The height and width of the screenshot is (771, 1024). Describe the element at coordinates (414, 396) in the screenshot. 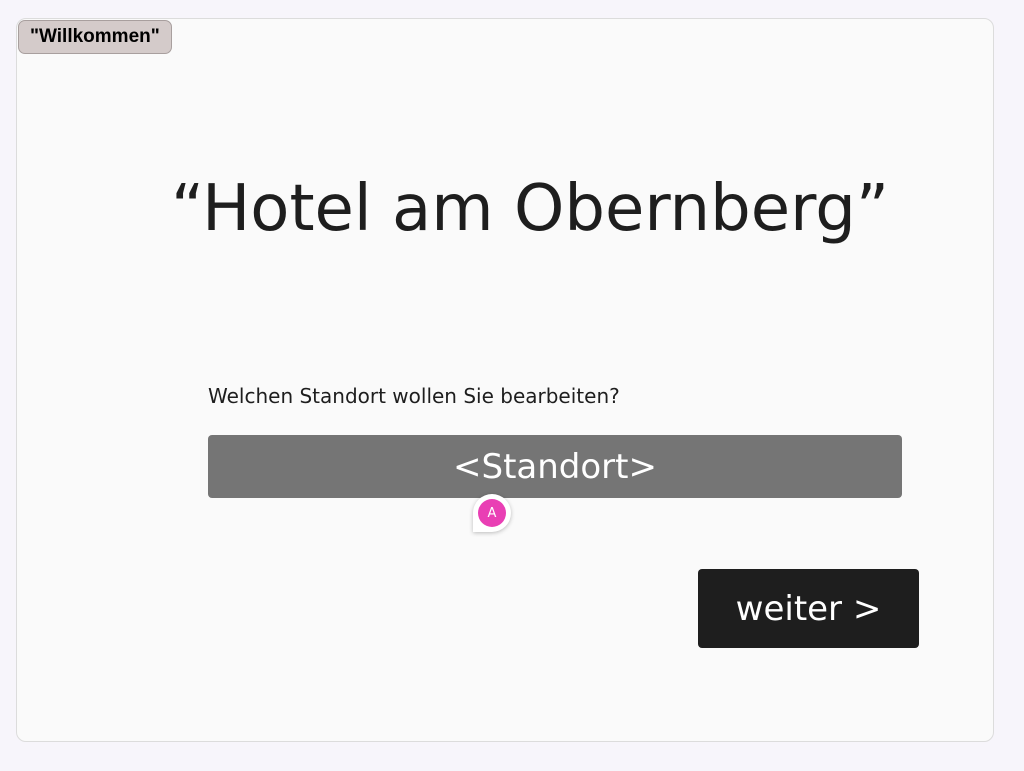

I see `location-question: Welchen Standort wollen Sie bearbeiten?` at that location.